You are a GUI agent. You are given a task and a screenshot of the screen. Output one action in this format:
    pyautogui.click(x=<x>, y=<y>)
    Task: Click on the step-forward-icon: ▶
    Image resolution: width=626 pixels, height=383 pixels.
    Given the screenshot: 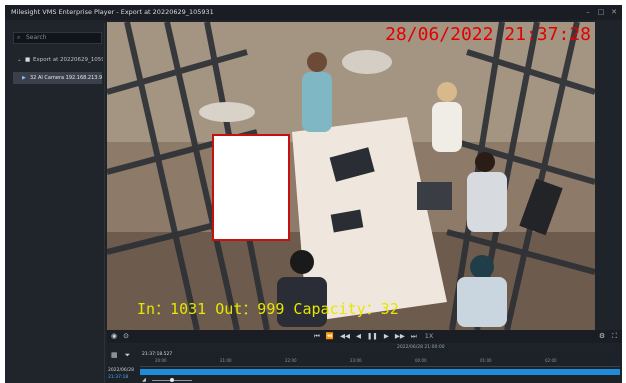 What is the action you would take?
    pyautogui.click(x=386, y=336)
    